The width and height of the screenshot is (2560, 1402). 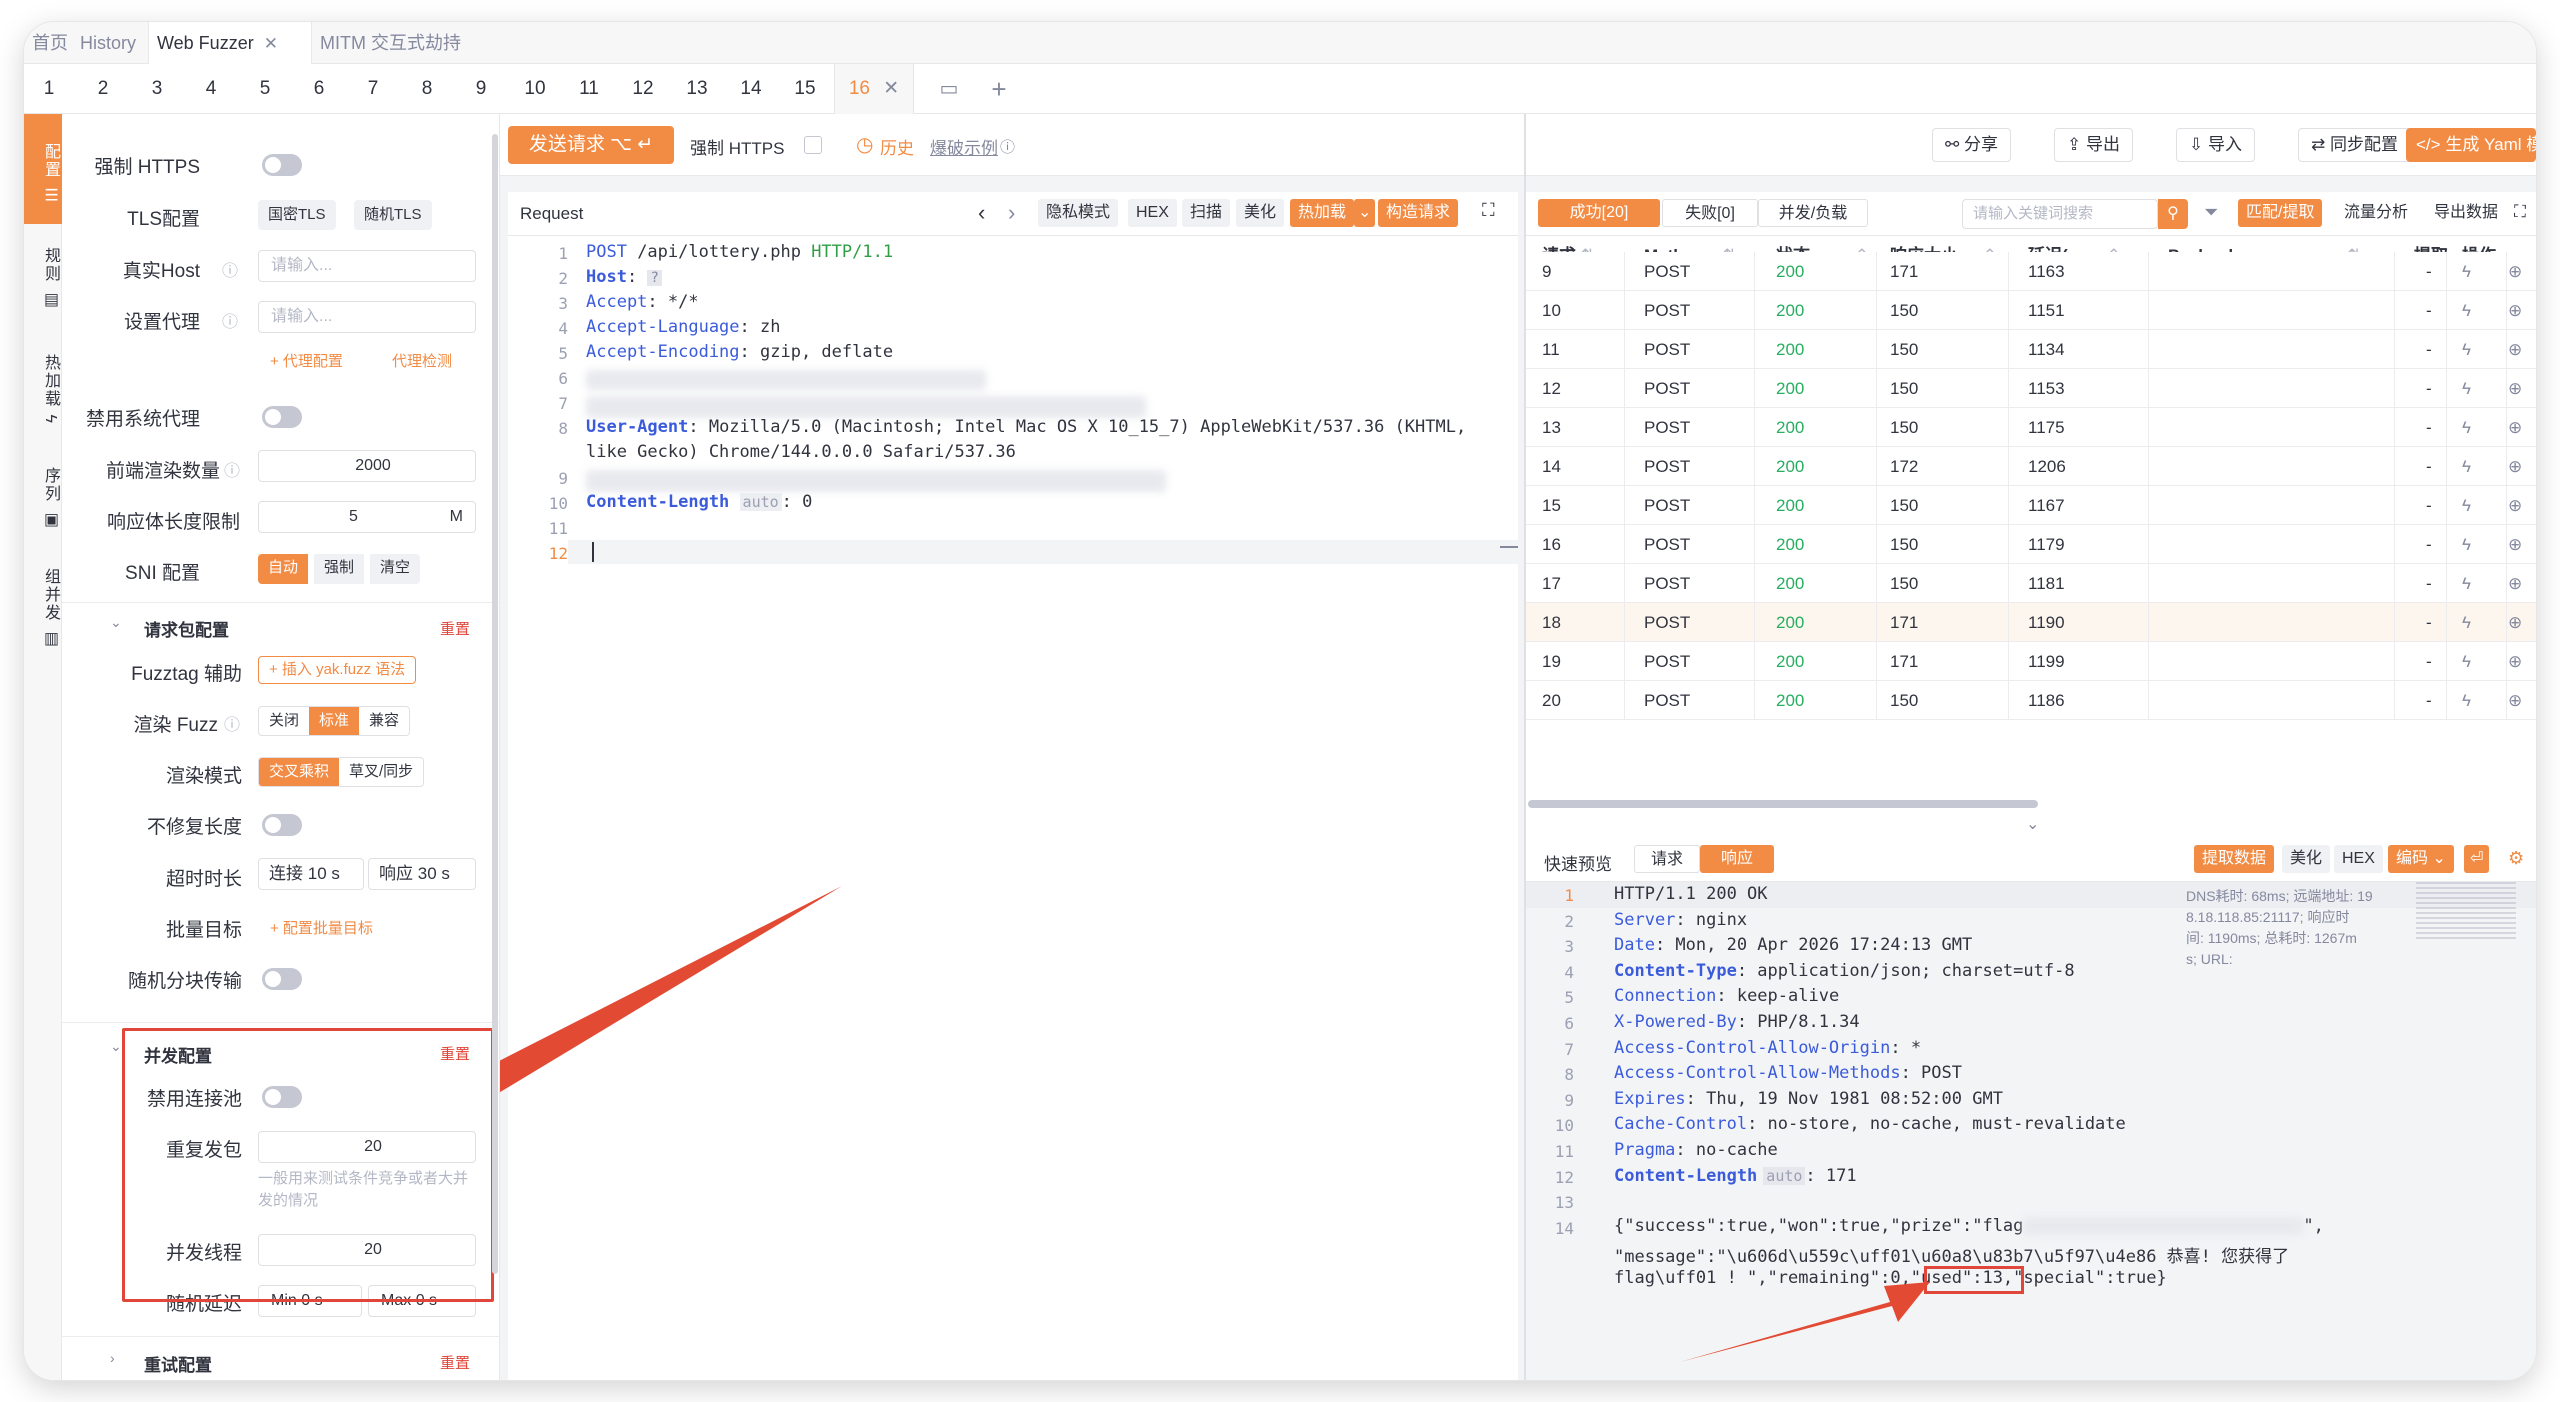 I want to click on sidebar-scrollbar, so click(x=495, y=704).